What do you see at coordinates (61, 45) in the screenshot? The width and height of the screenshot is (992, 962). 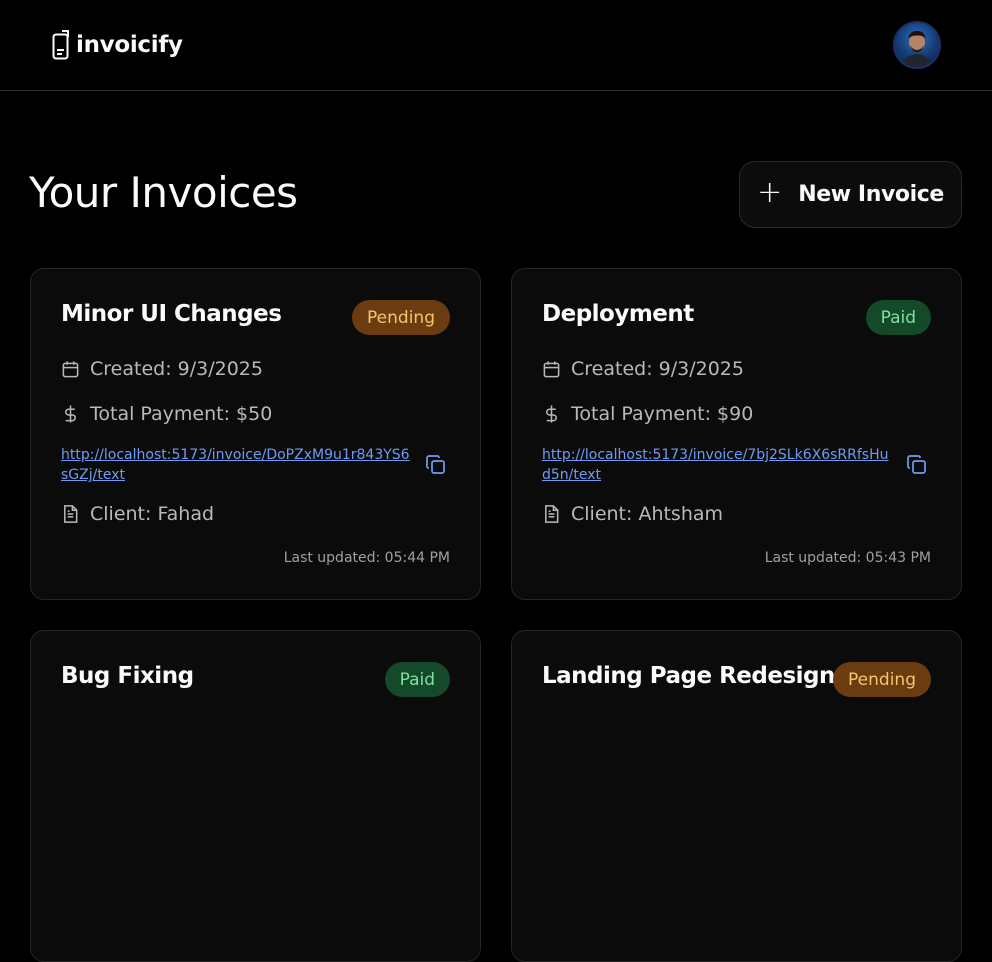 I see `logo-icon` at bounding box center [61, 45].